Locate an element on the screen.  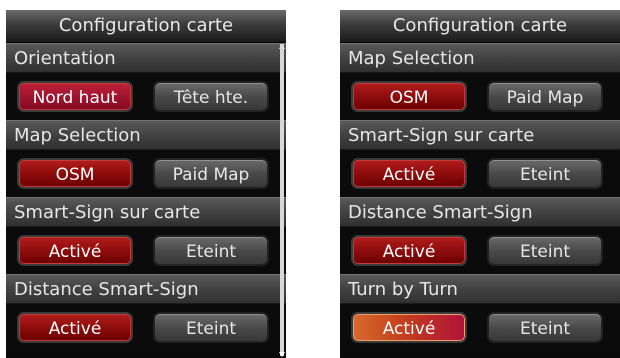
north-up-button: Nord haut is located at coordinates (75, 96).